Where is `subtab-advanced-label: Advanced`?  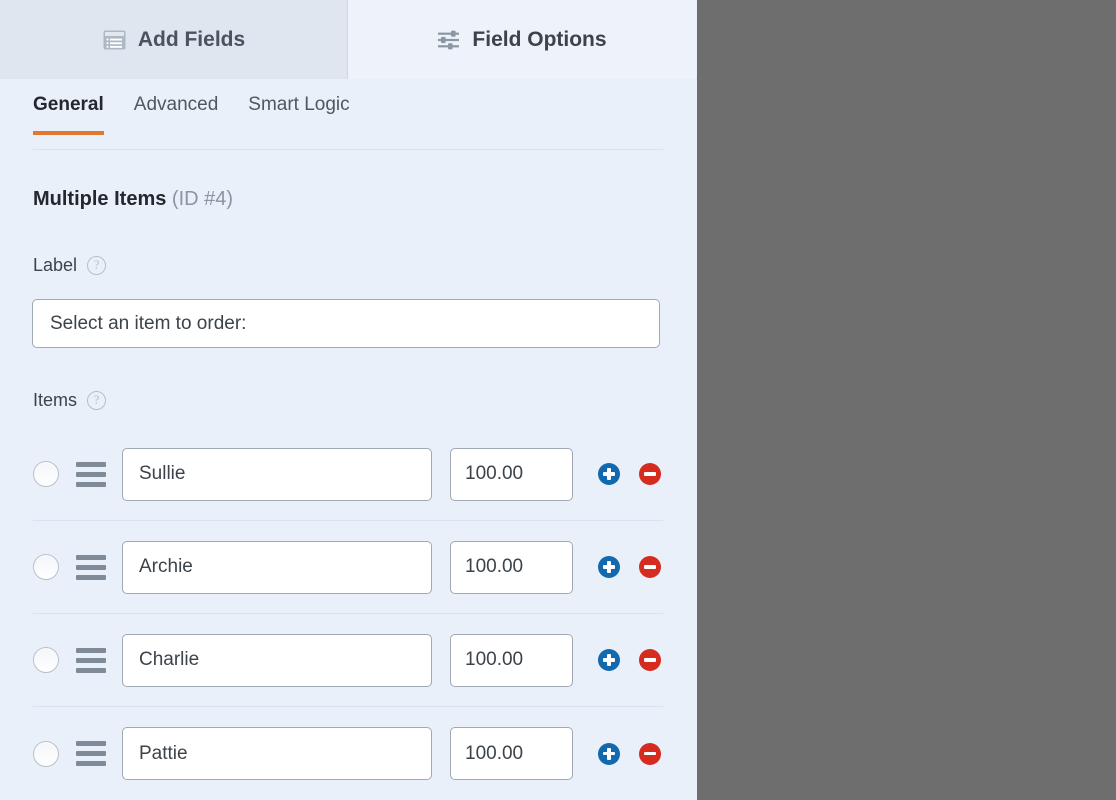 subtab-advanced-label: Advanced is located at coordinates (176, 104).